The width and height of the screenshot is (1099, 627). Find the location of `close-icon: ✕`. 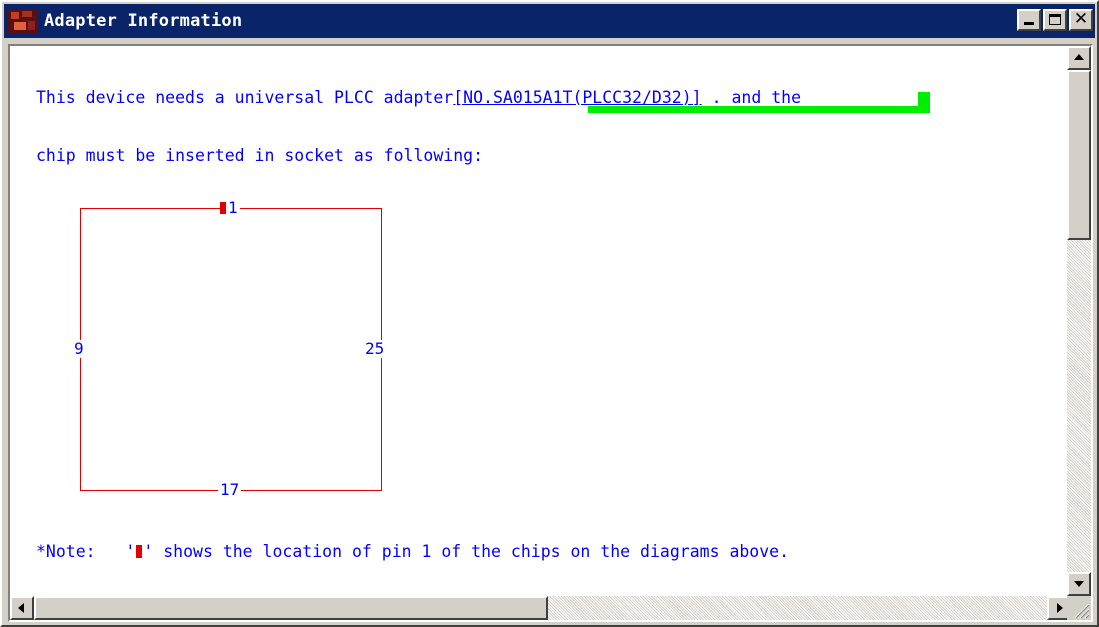

close-icon: ✕ is located at coordinates (1081, 19).